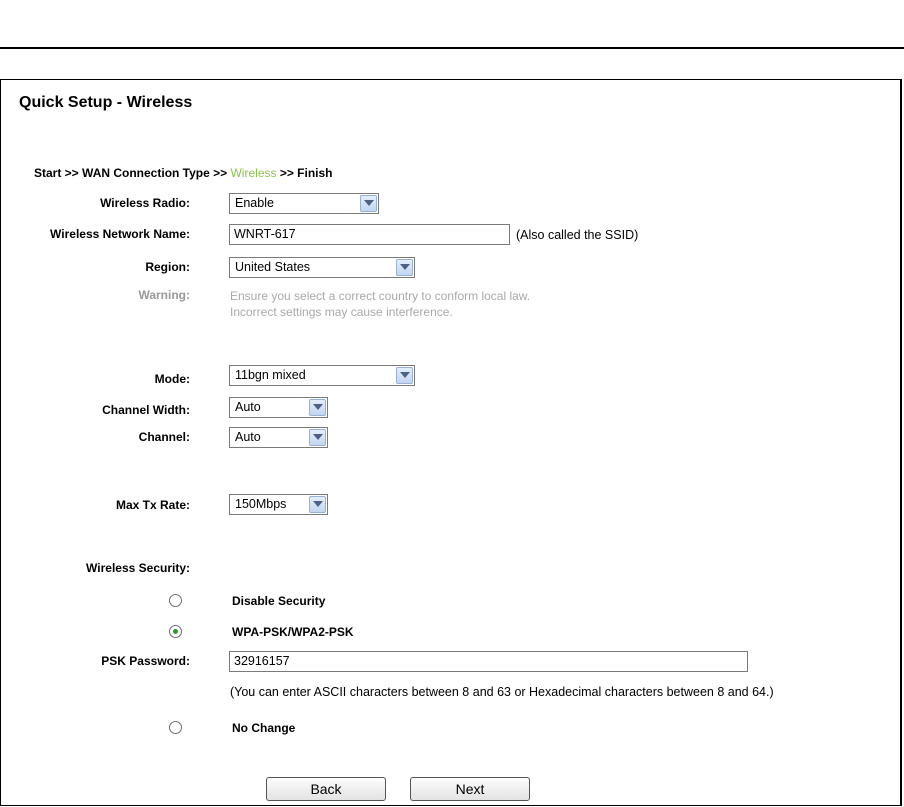 The width and height of the screenshot is (904, 807). Describe the element at coordinates (322, 375) in the screenshot. I see `mode-select: 11bgn mixed` at that location.